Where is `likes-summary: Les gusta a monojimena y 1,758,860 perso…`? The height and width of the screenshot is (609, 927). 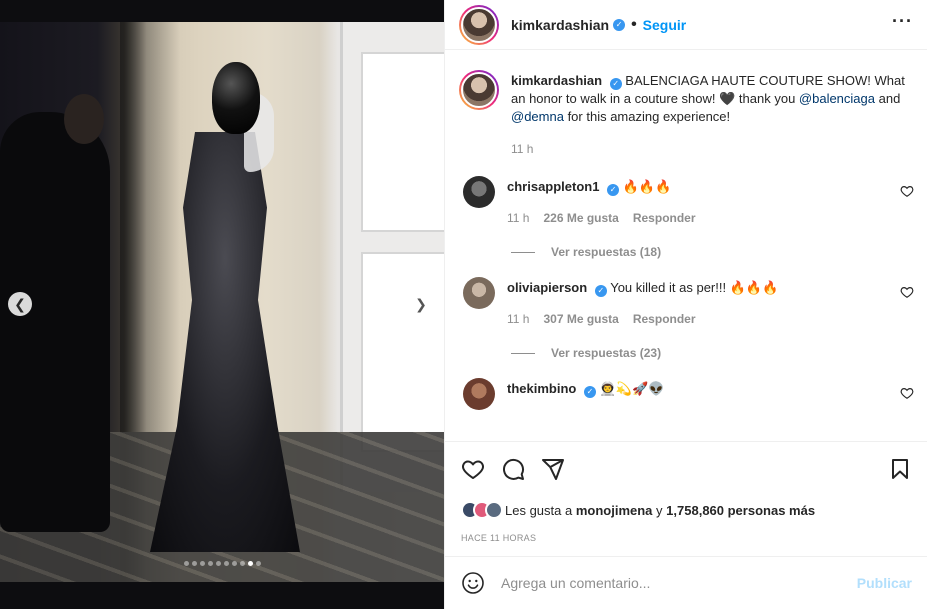 likes-summary: Les gusta a monojimena y 1,758,860 perso… is located at coordinates (686, 510).